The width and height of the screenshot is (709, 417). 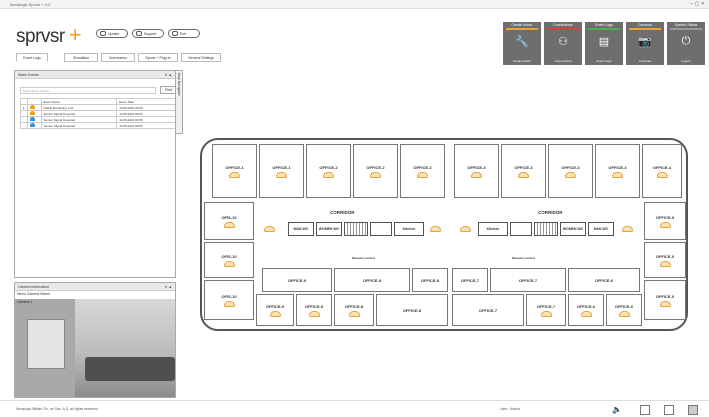 I want to click on women-wc-left: WOMEN WC, so click(x=329, y=229).